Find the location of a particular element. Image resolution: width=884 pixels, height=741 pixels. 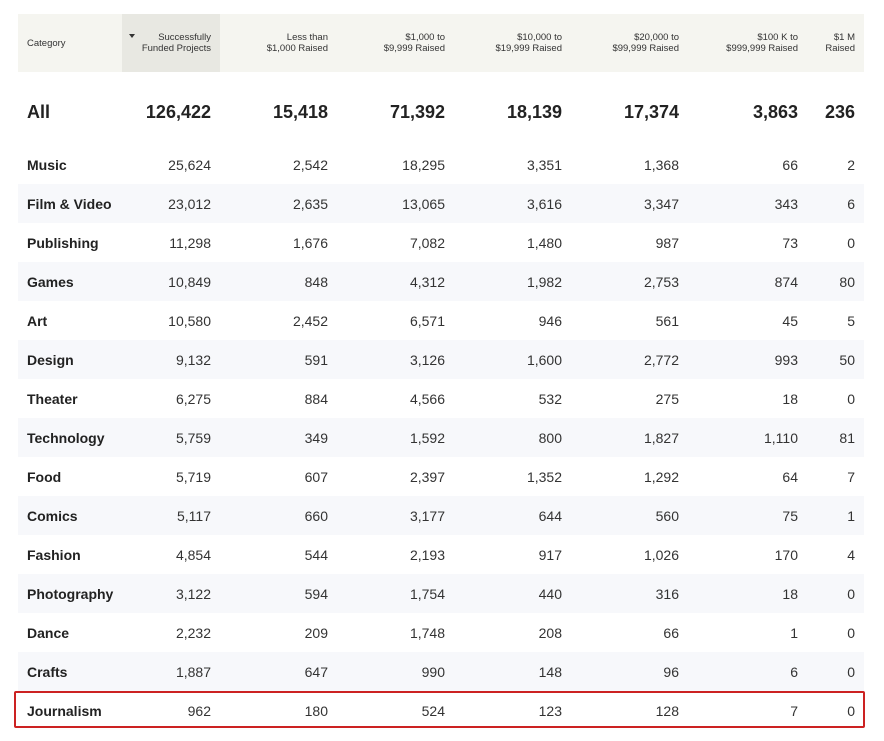

table-row: Food 5,719 607 2,397 1,352 1,292 64 7 is located at coordinates (441, 476).